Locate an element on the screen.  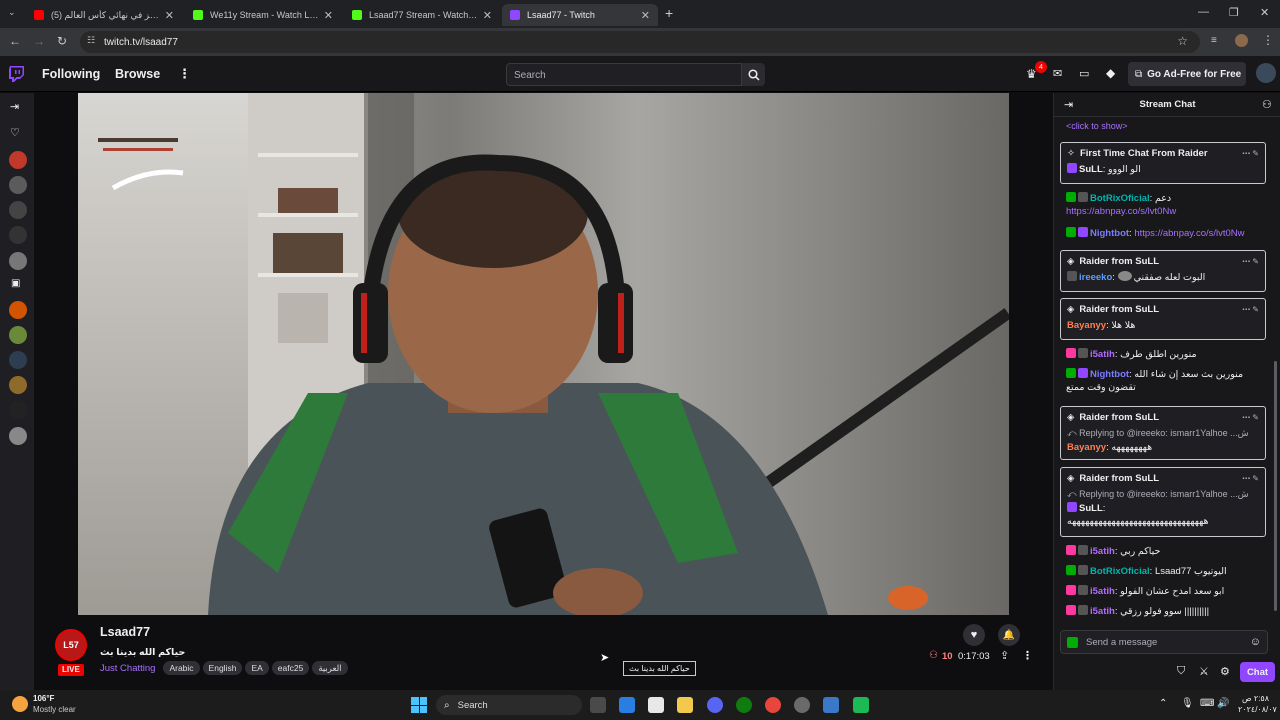
chat-username: Nightbot is located at coordinates (1109, 374).